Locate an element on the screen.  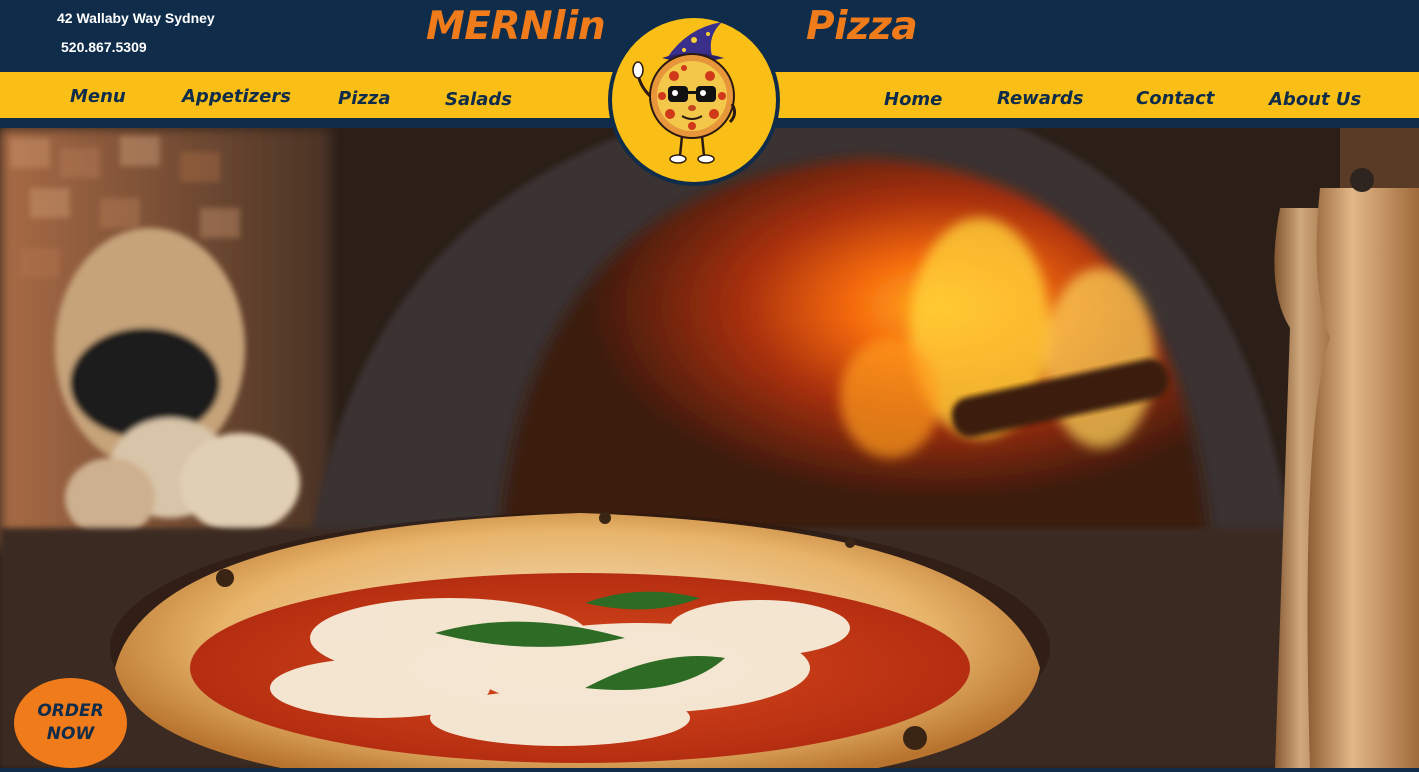
brand-name-right: Pizza is located at coordinates (862, 26).